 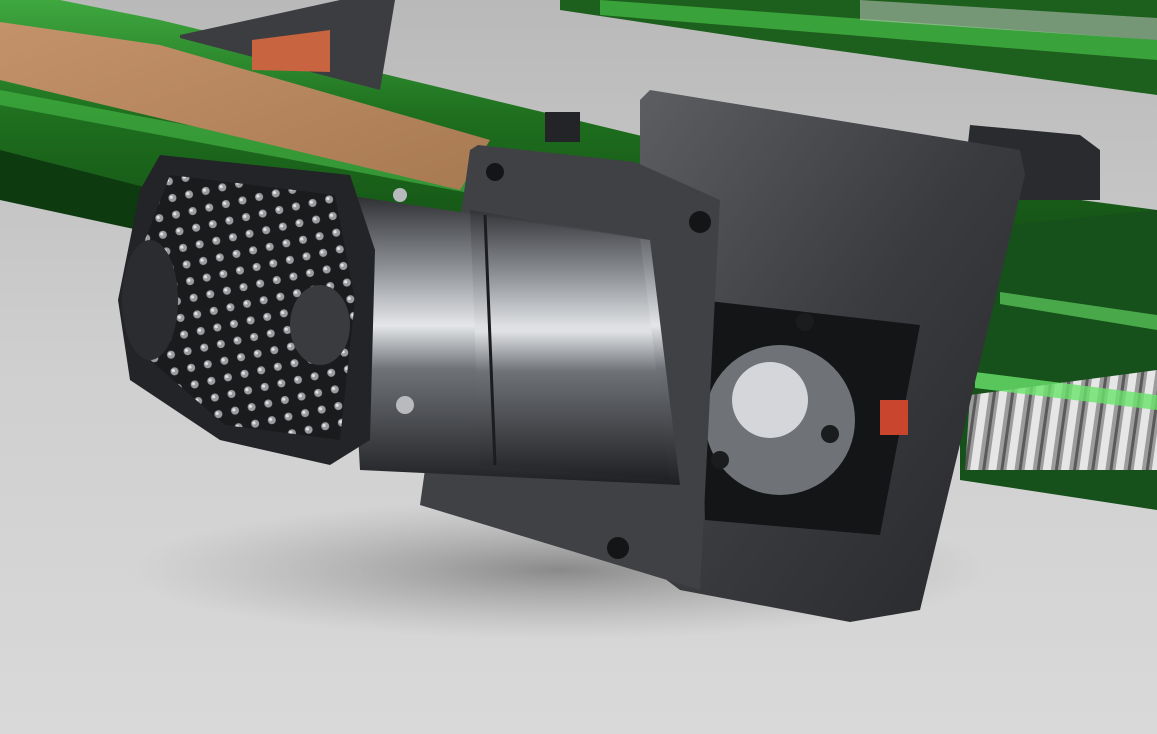 What do you see at coordinates (400, 195) in the screenshot?
I see `cap-screw-top` at bounding box center [400, 195].